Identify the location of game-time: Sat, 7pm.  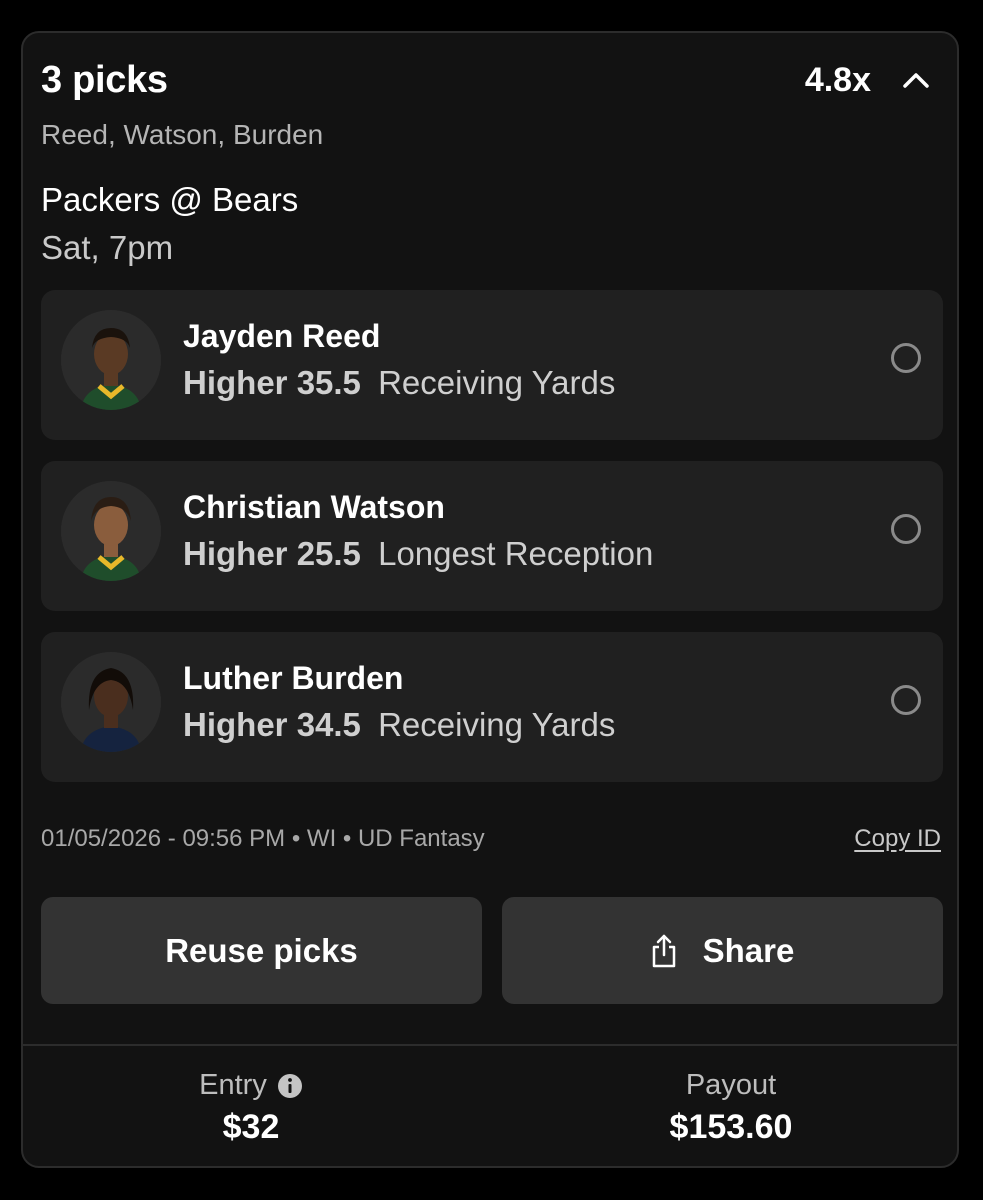
(107, 247).